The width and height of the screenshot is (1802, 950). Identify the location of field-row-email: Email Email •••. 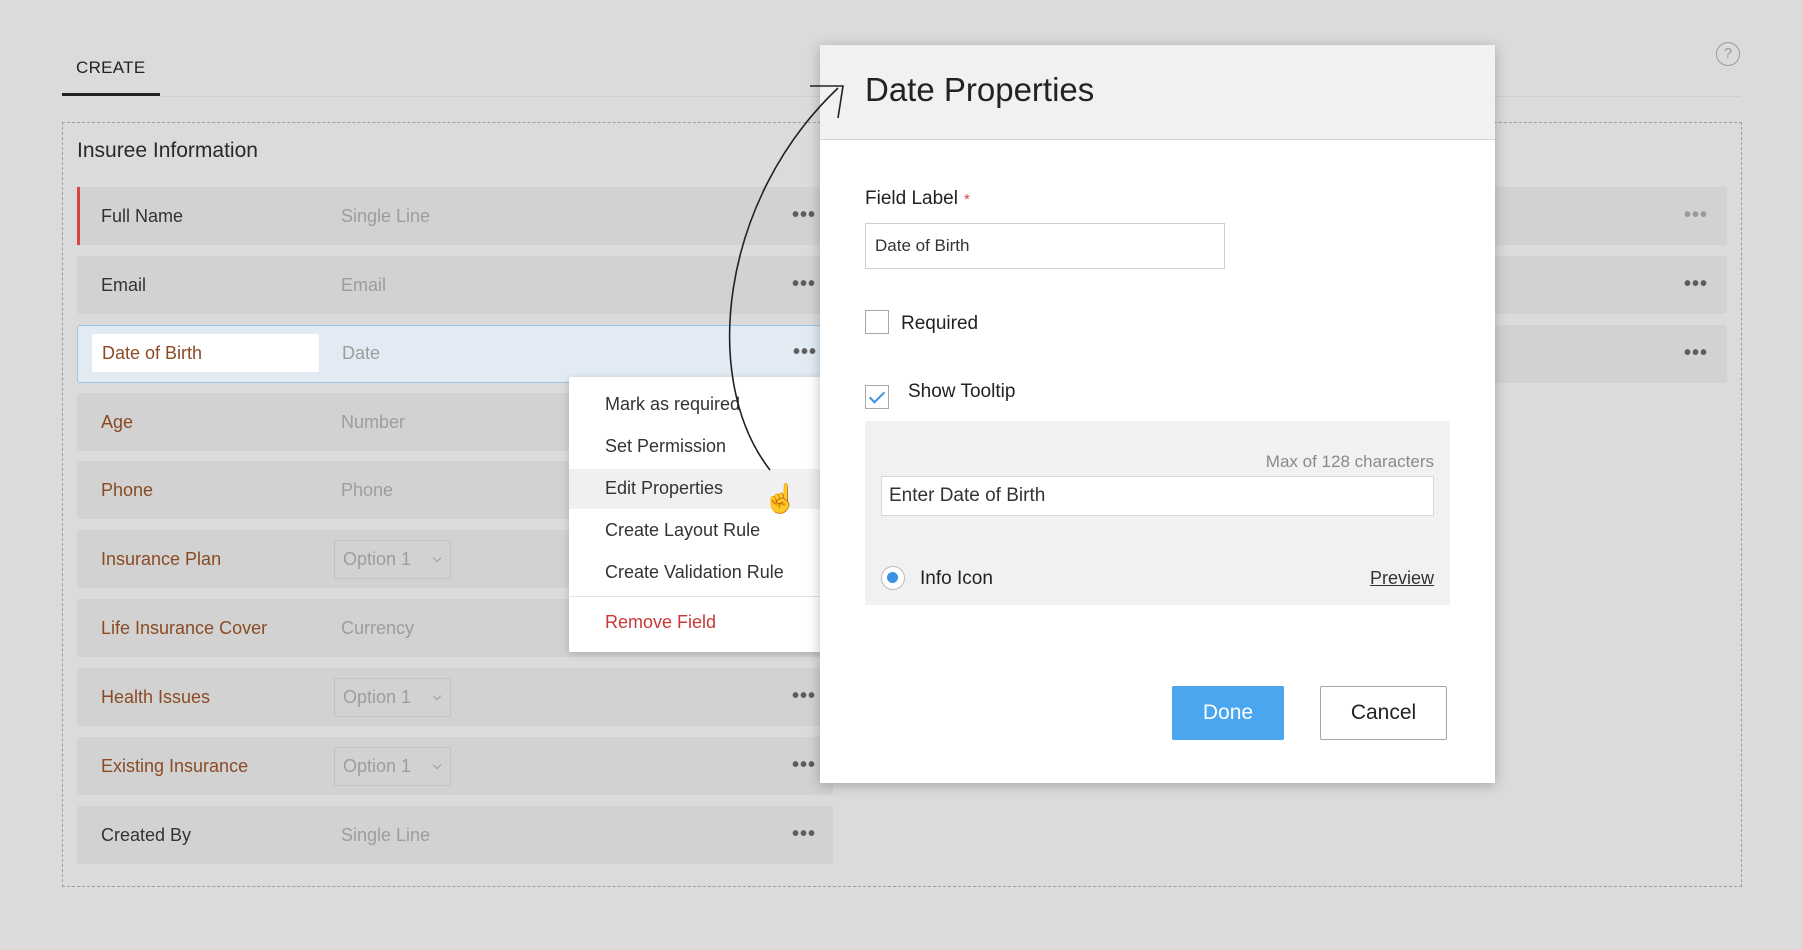
(455, 285).